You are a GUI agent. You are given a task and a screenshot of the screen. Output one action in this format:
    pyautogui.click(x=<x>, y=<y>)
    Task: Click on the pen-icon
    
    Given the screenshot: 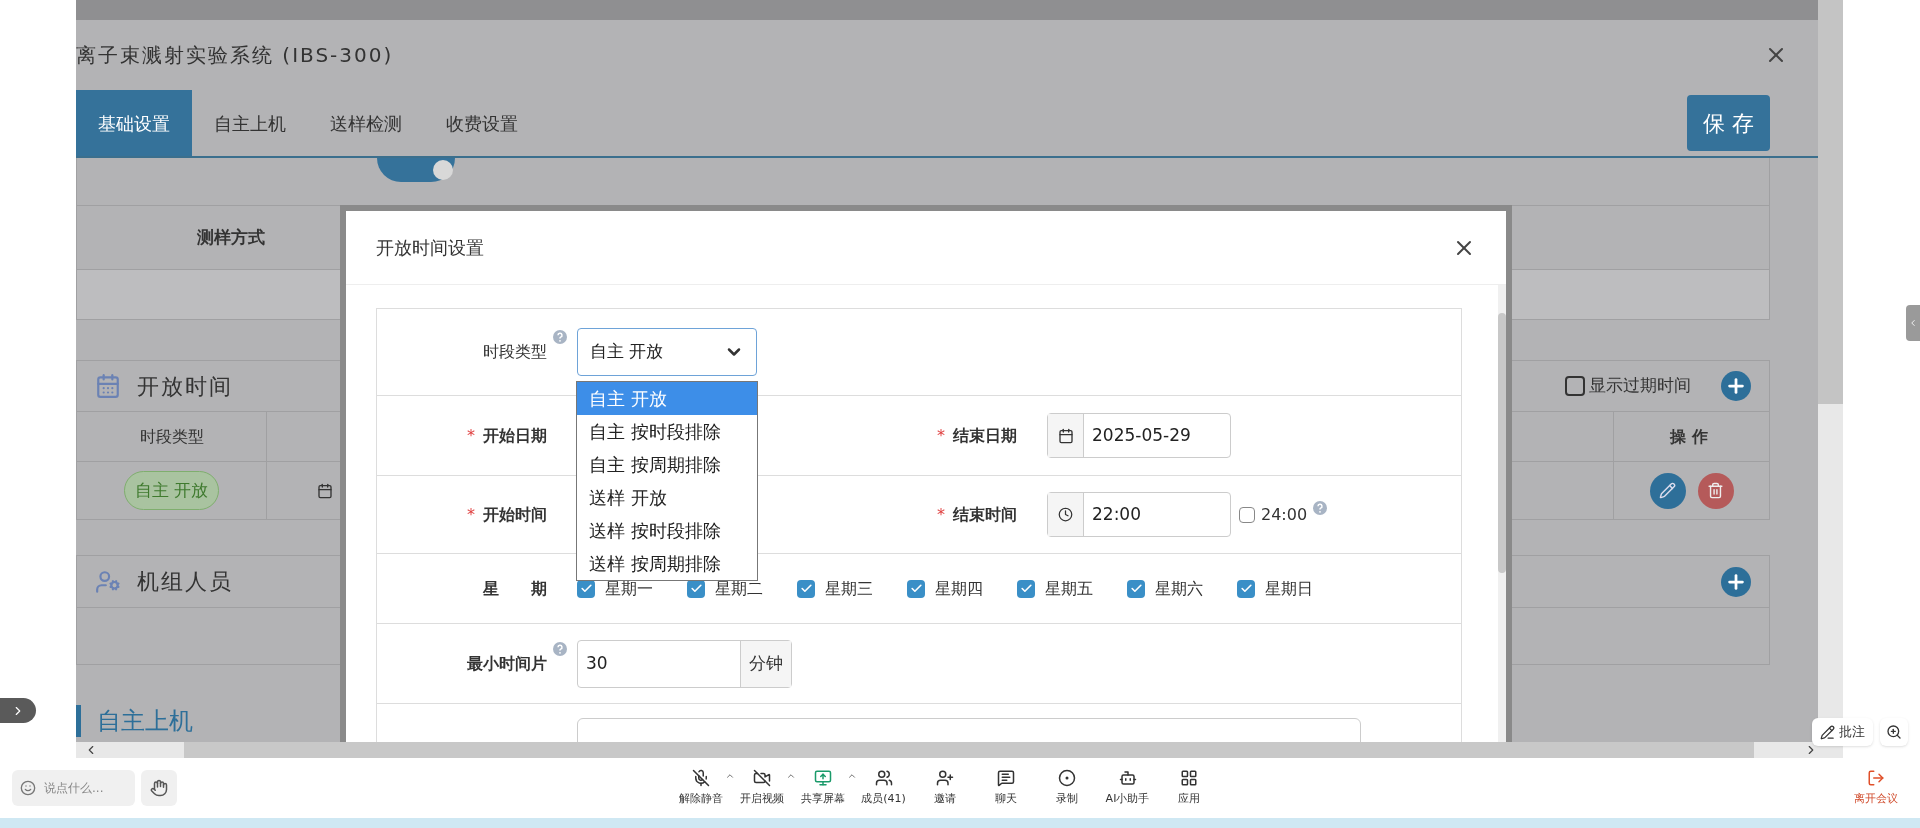 What is the action you would take?
    pyautogui.click(x=1827, y=732)
    